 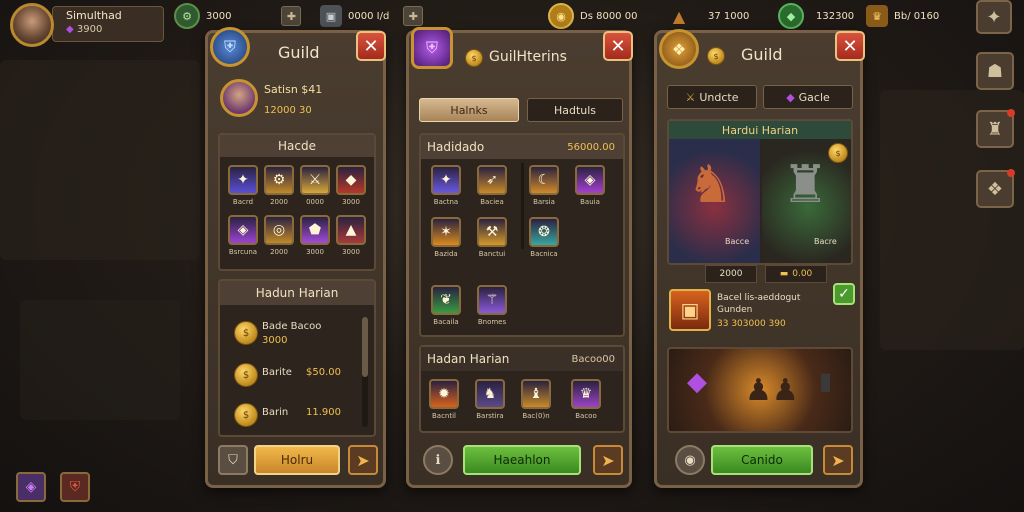 I want to click on bow-icon: ❂, so click(x=544, y=232).